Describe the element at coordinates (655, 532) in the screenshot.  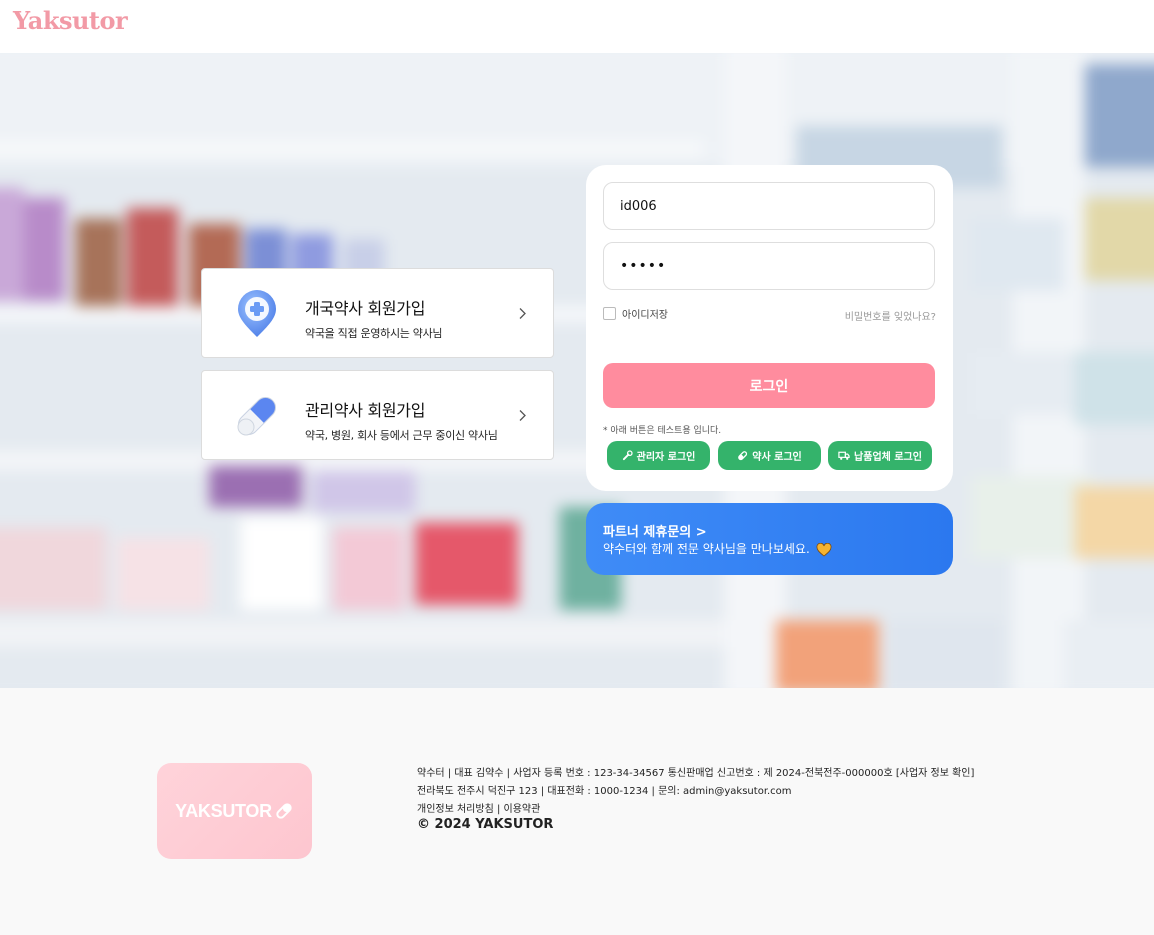
I see `partner-inquiry-title: 파트너 제휴문의 >` at that location.